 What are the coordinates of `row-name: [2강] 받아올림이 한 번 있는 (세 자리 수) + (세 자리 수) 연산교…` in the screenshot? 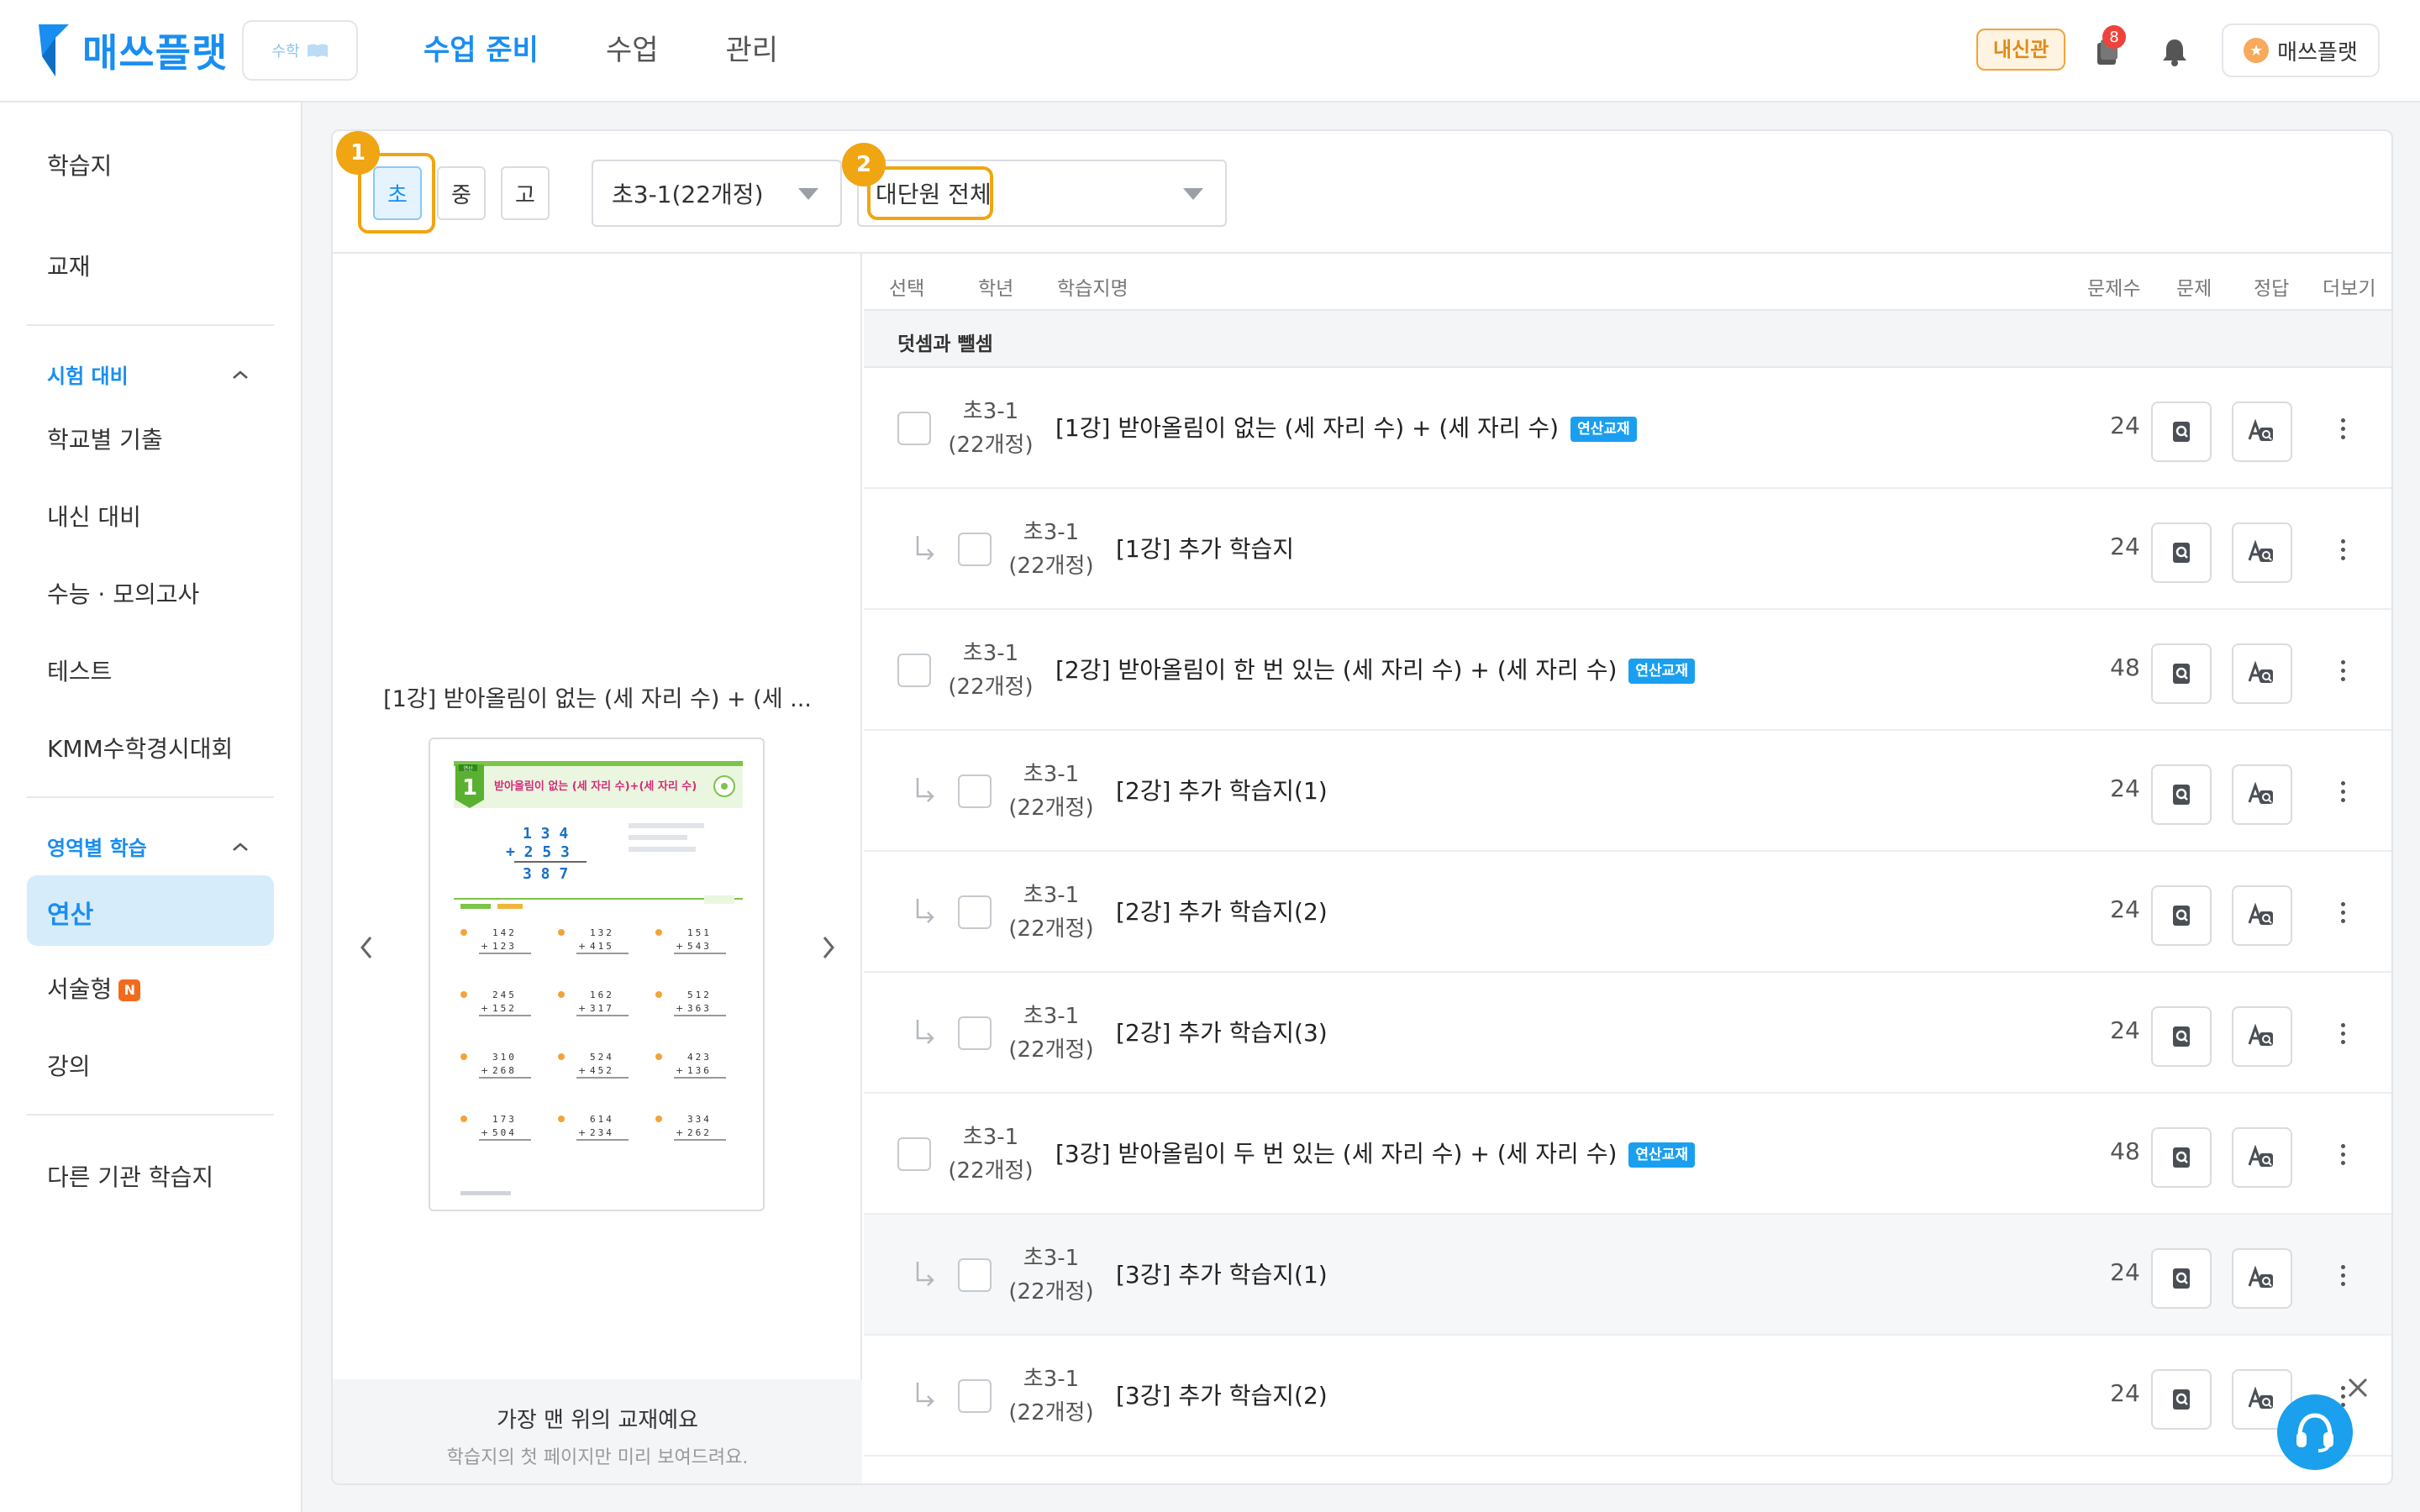 It's located at (1375, 668).